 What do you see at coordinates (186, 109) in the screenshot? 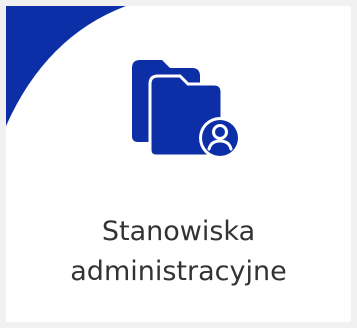
I see `folder-user-icon` at bounding box center [186, 109].